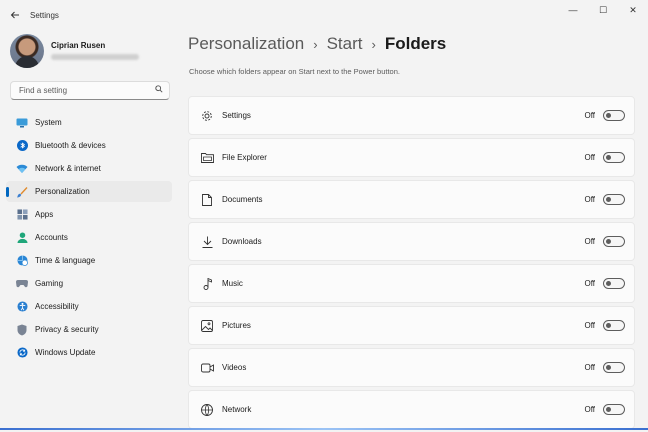 Image resolution: width=648 pixels, height=432 pixels. Describe the element at coordinates (232, 283) in the screenshot. I see `folder-label: Music` at that location.